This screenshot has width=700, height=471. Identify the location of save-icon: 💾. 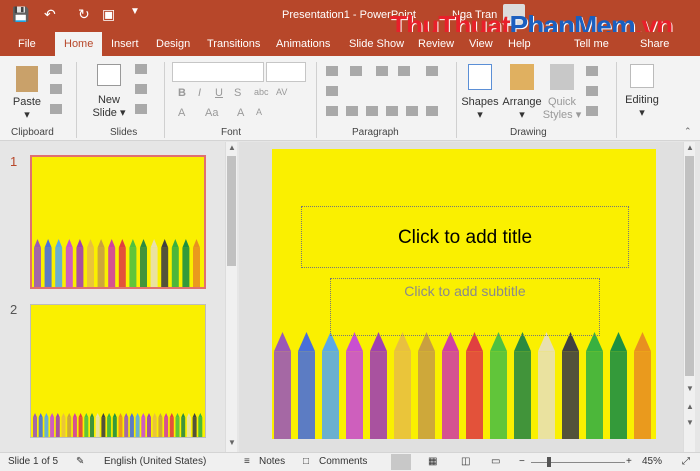
(20, 14).